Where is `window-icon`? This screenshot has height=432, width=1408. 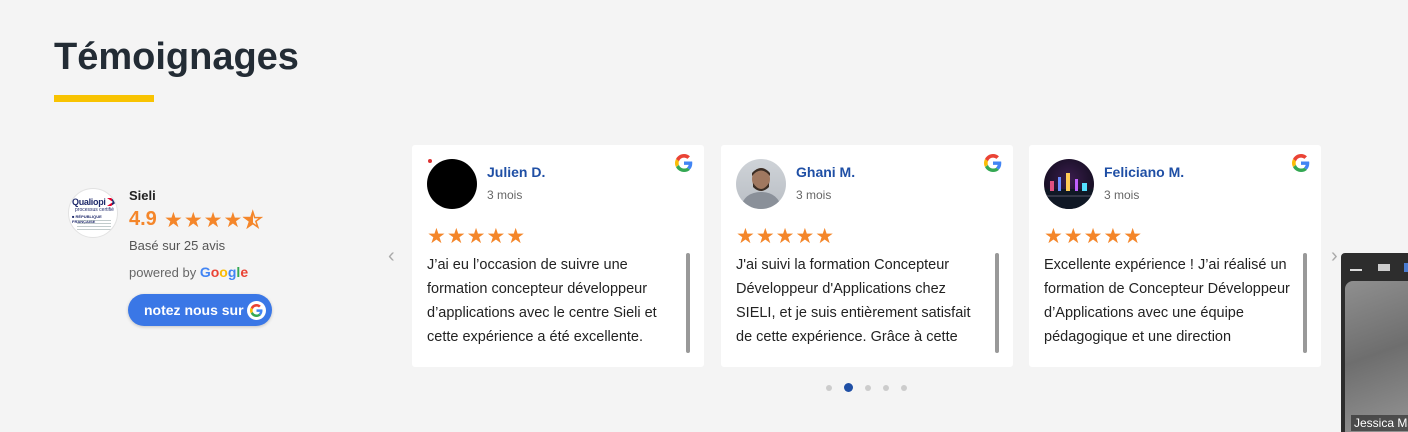 window-icon is located at coordinates (1384, 267).